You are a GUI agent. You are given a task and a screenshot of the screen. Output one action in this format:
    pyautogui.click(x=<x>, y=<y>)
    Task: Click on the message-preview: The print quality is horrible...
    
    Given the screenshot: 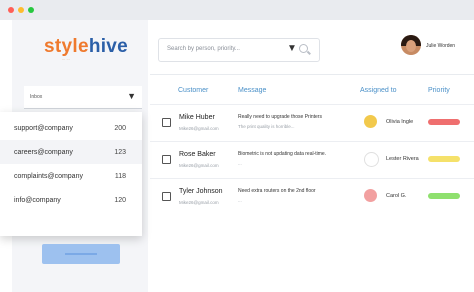 What is the action you would take?
    pyautogui.click(x=266, y=126)
    